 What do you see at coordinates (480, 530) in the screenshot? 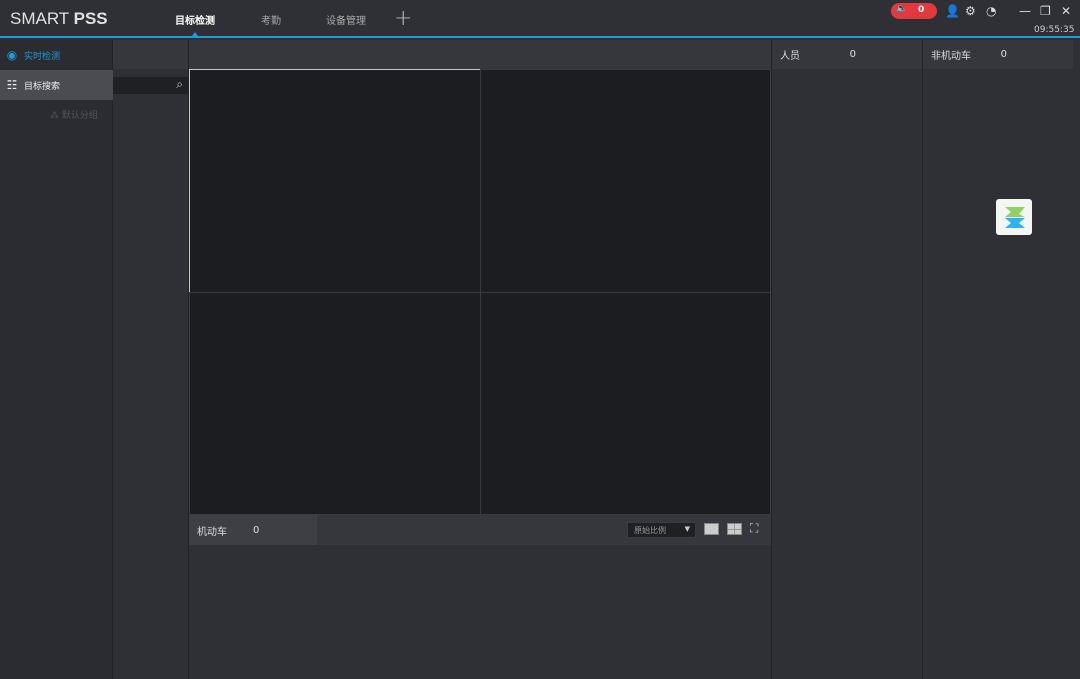
I see `video-toolbar: 机动车 0 原始比例 ▼ ⛶` at bounding box center [480, 530].